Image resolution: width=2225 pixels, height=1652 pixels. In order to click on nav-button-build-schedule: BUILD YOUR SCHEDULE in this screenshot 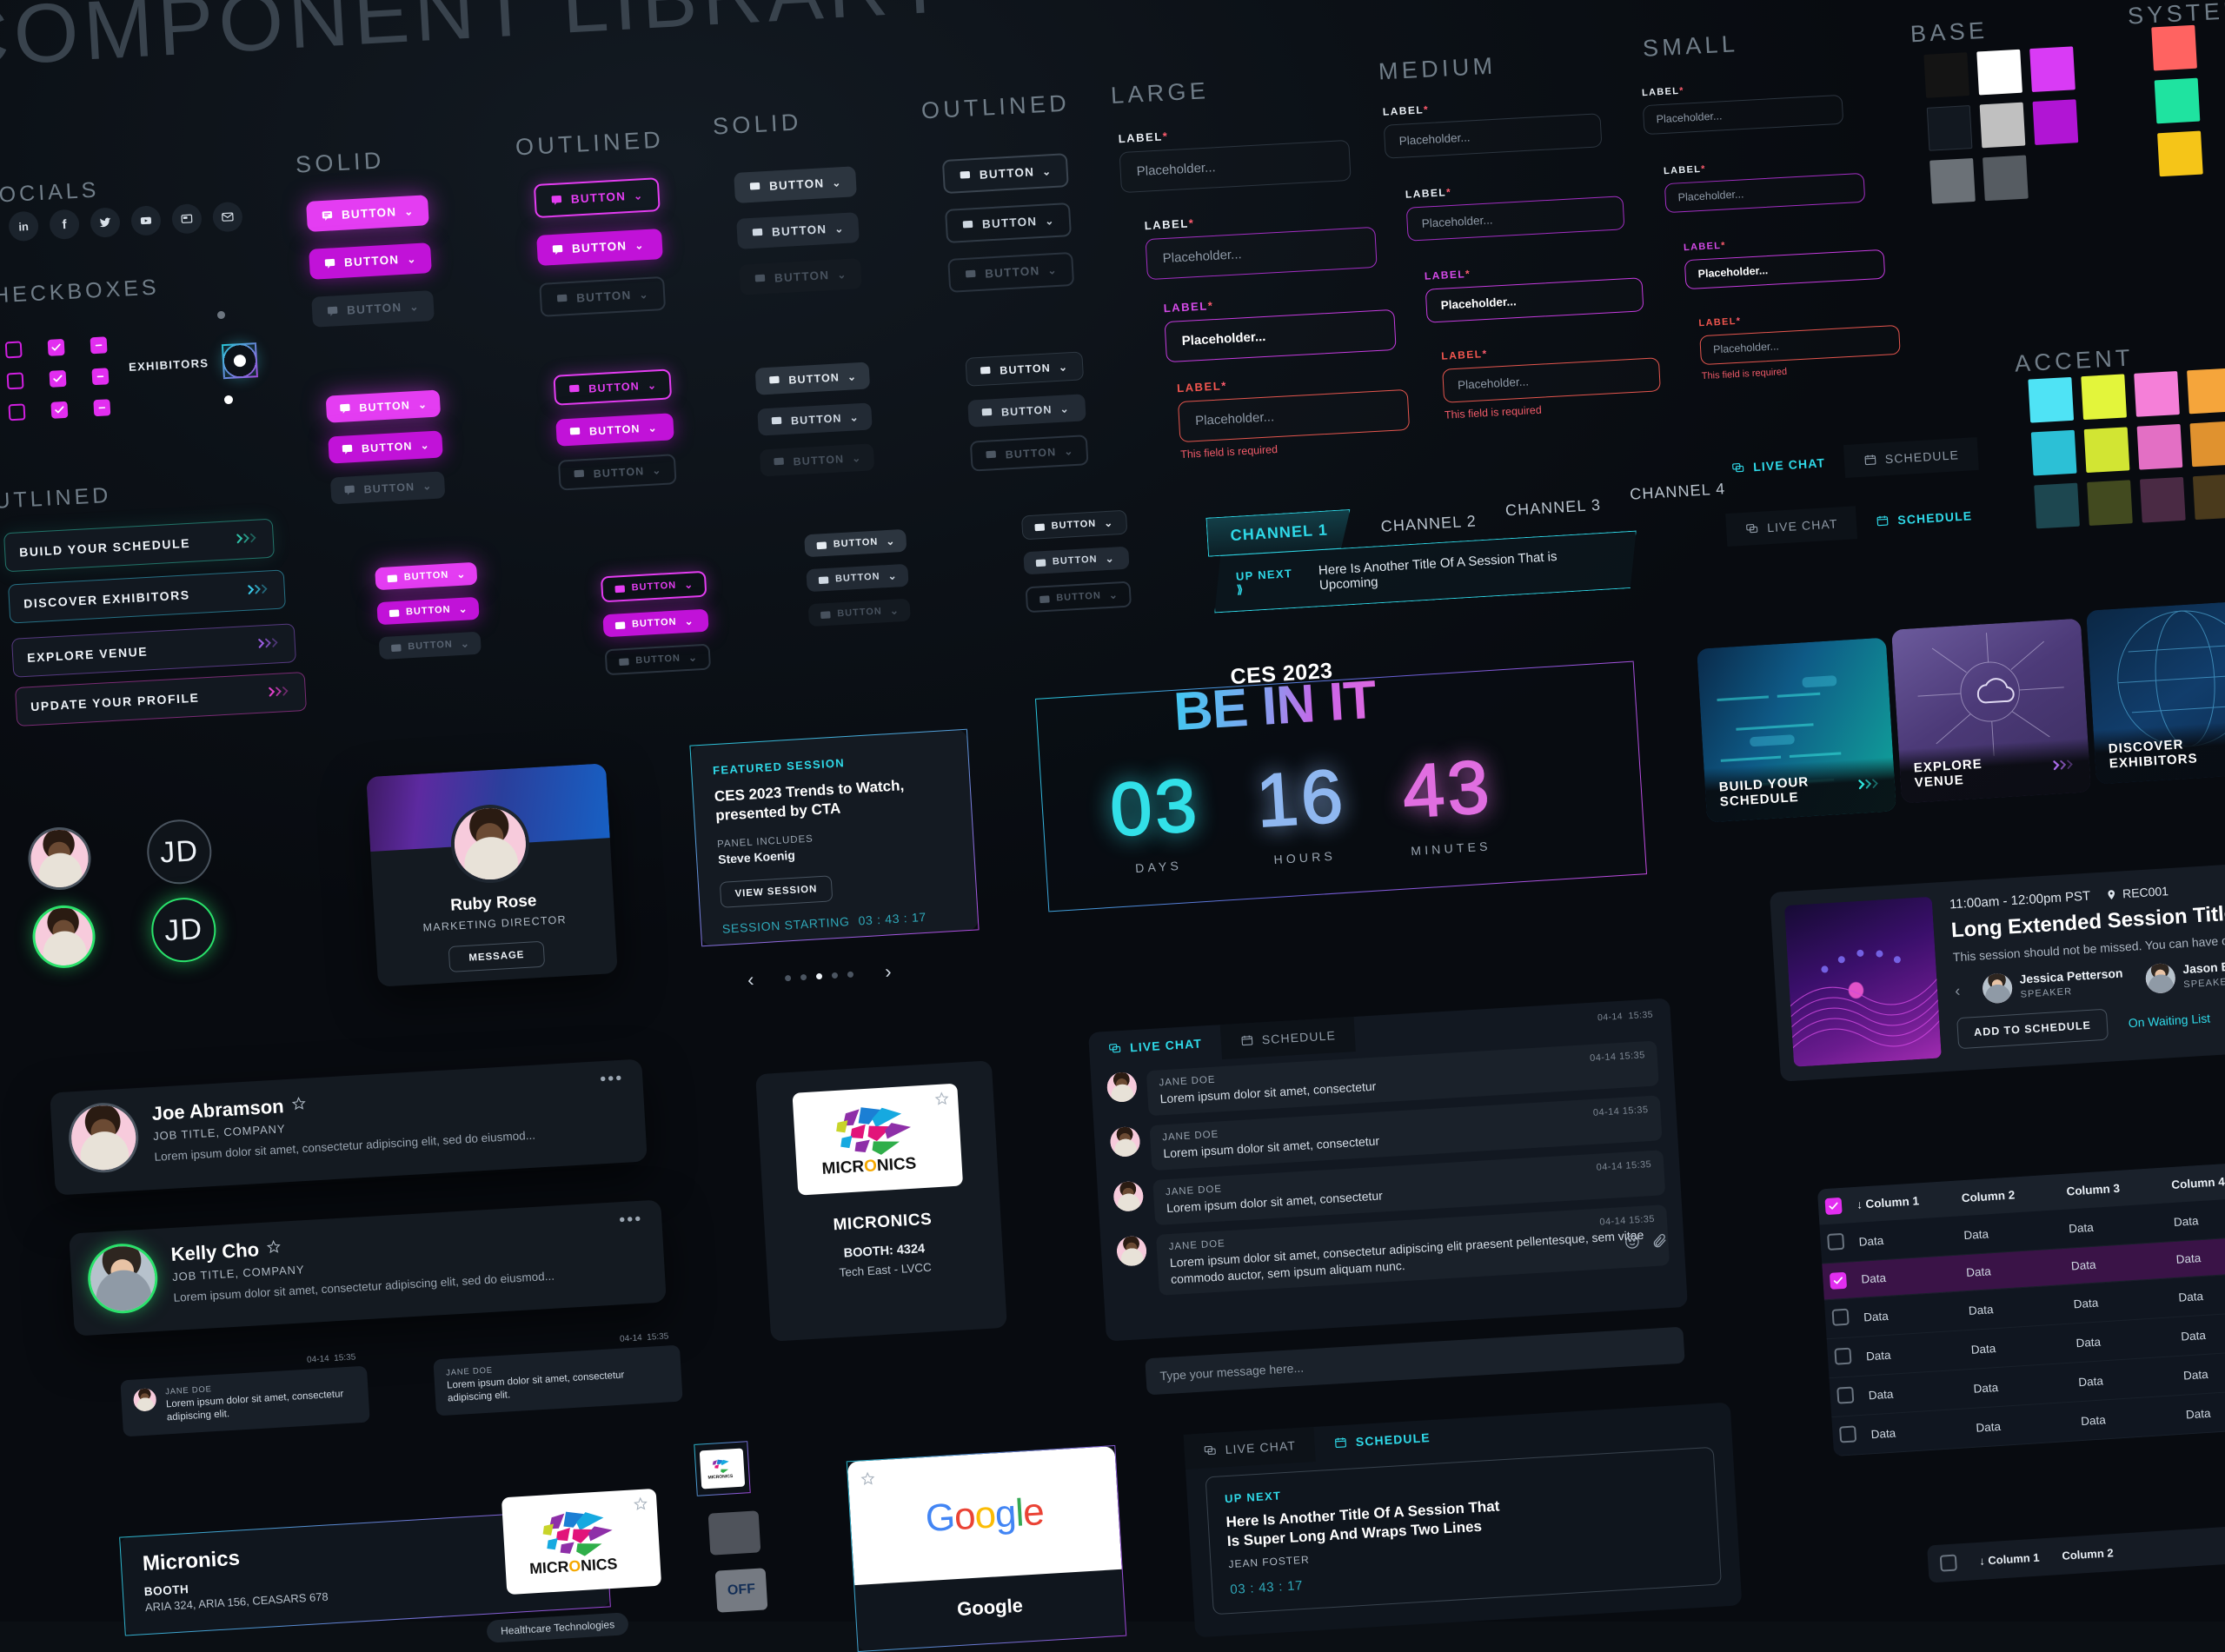, I will do `click(139, 545)`.